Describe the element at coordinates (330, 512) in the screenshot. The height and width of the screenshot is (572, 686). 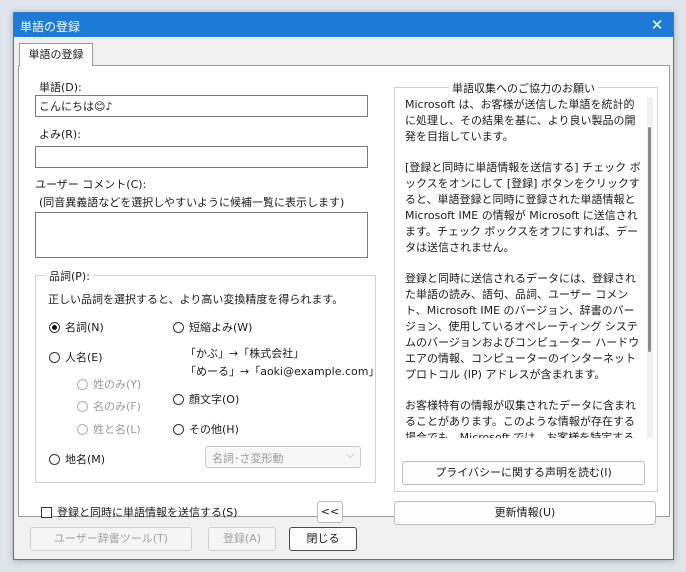
I see `collapse-panel-button: <<` at that location.